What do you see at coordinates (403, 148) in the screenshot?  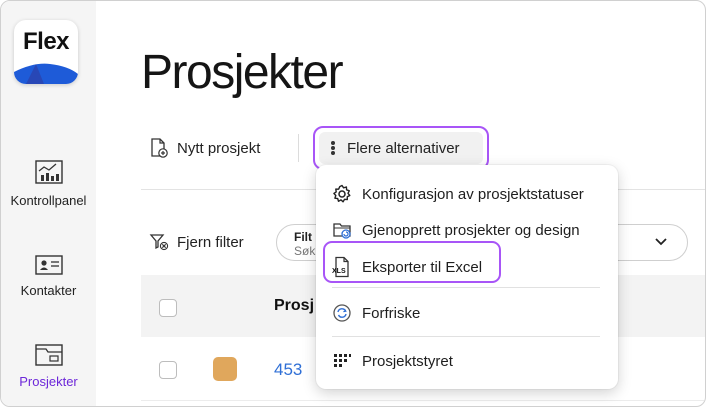 I see `more-options-label: Flere alternativer` at bounding box center [403, 148].